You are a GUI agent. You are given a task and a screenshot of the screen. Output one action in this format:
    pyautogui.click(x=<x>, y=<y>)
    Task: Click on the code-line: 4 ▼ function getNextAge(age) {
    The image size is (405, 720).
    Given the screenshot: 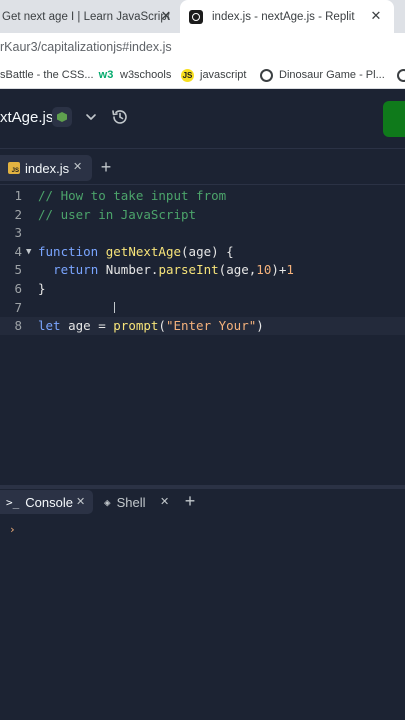 What is the action you would take?
    pyautogui.click(x=202, y=252)
    